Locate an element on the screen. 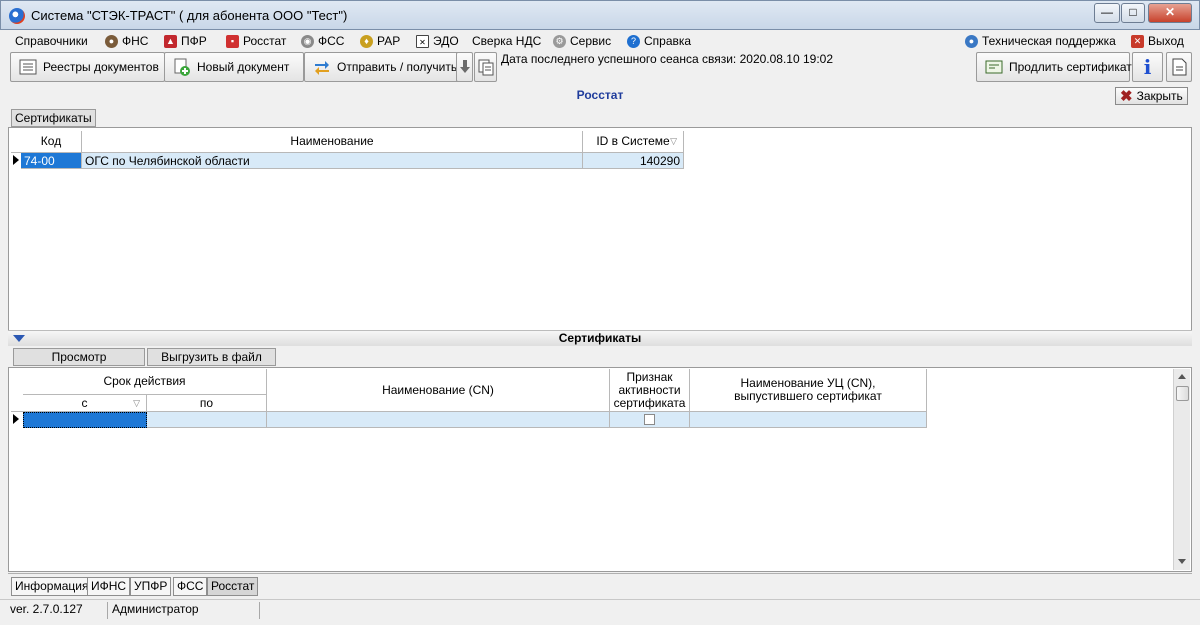 The width and height of the screenshot is (1200, 625). registries-button: Реестры документов is located at coordinates (87, 67).